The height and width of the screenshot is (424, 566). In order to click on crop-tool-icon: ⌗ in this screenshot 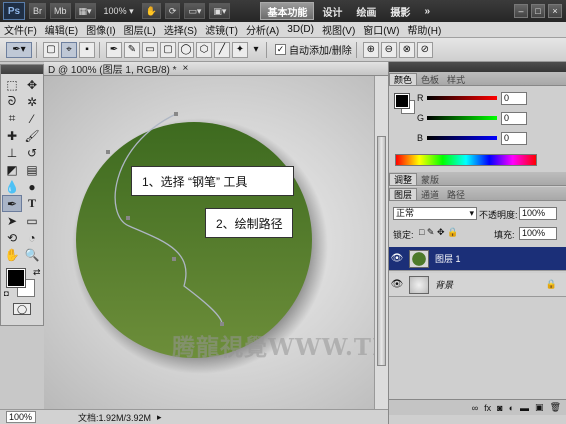, I will do `click(12, 118)`.